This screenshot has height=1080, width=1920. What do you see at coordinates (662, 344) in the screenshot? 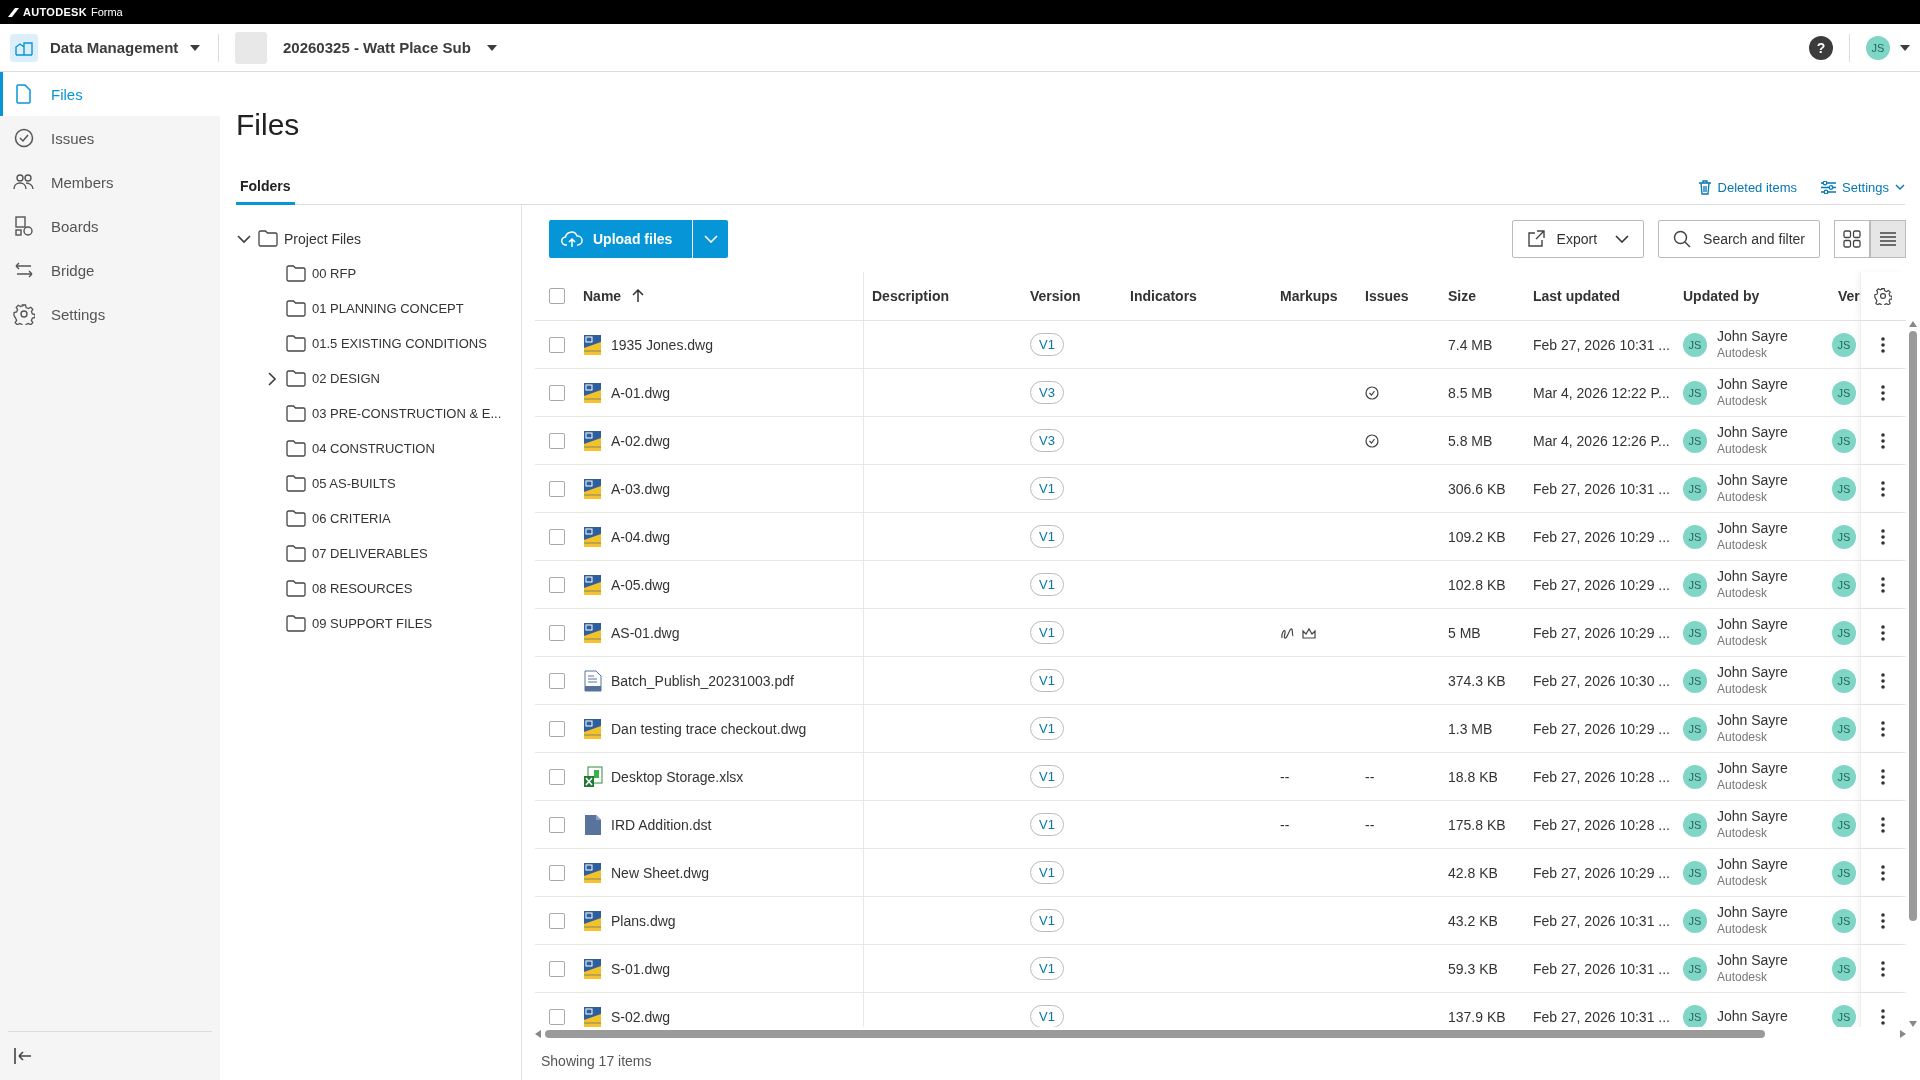
I see `file-name: 1935 Jones.dwg` at bounding box center [662, 344].